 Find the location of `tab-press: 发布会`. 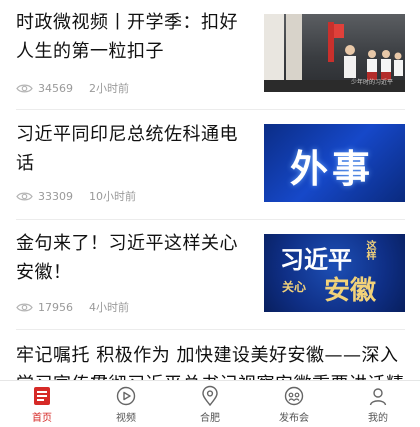

tab-press: 发布会 is located at coordinates (294, 404).